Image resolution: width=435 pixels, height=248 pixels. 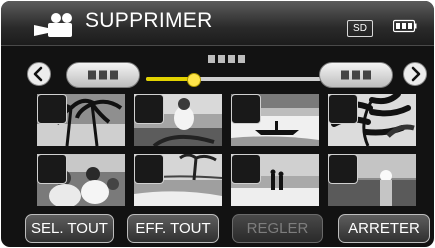 What do you see at coordinates (275, 120) in the screenshot?
I see `thumbnail-boat-sunset` at bounding box center [275, 120].